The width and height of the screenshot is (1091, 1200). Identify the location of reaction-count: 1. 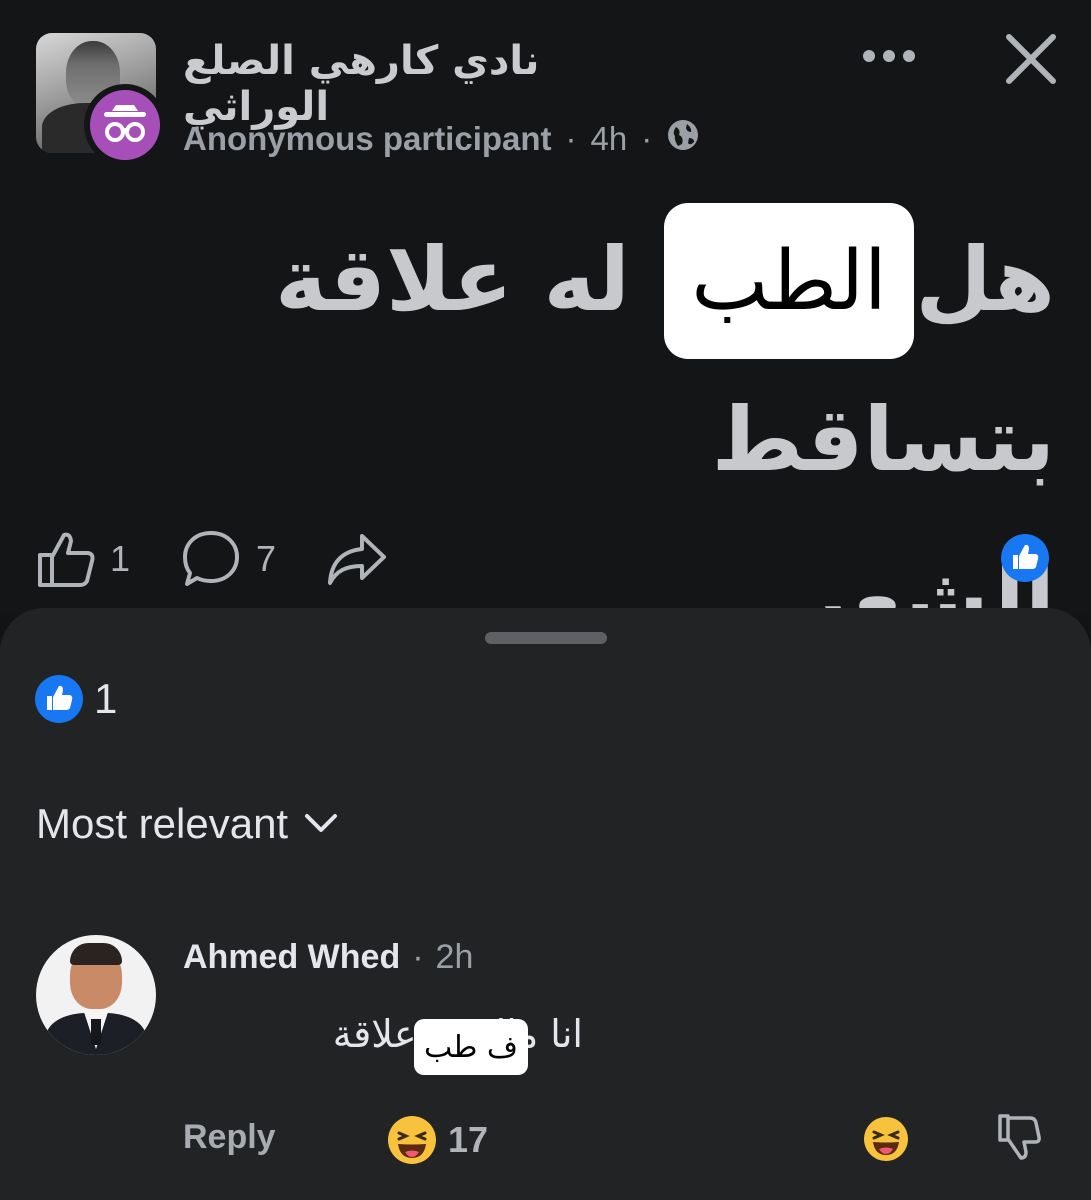
(106, 698).